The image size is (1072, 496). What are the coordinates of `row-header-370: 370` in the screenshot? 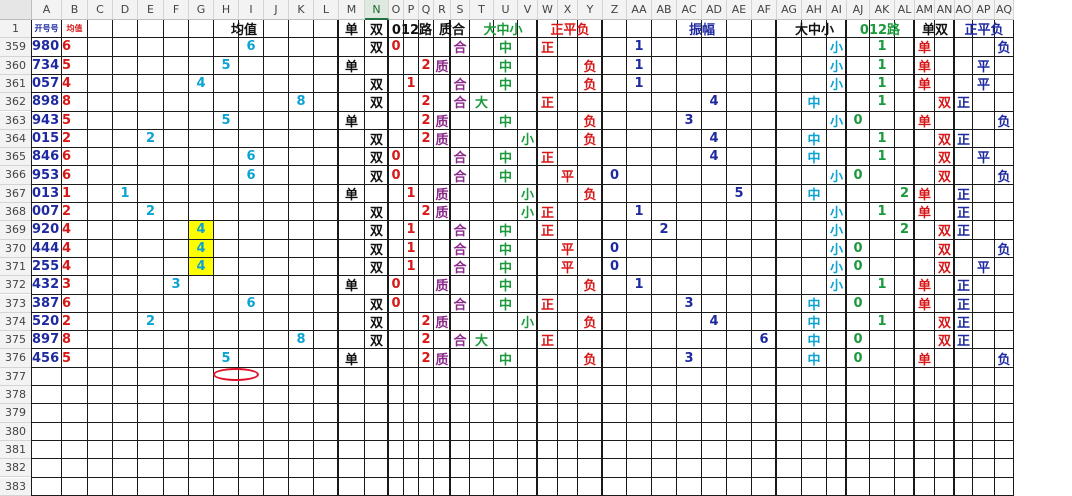 It's located at (16, 248).